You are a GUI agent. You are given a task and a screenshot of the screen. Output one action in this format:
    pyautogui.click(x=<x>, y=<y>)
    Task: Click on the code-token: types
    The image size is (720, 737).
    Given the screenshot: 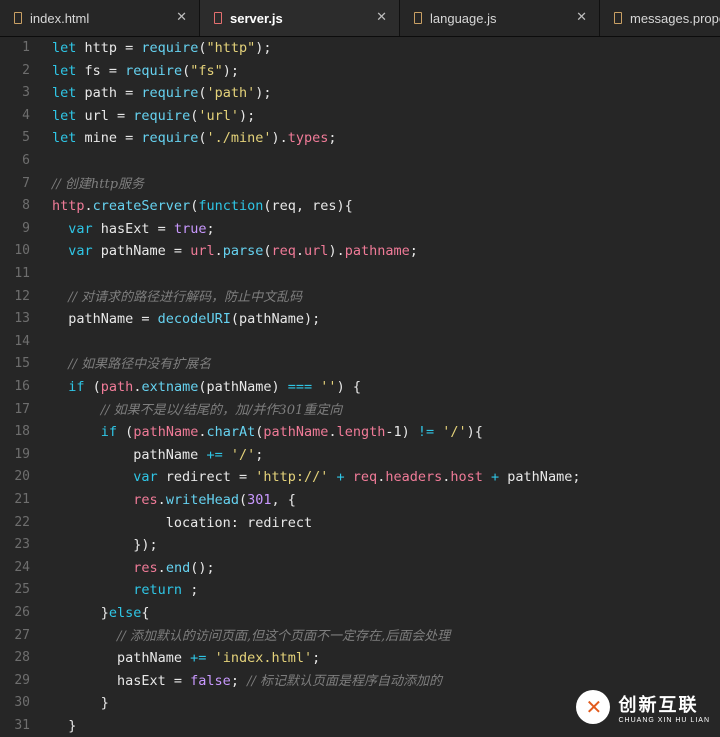 What is the action you would take?
    pyautogui.click(x=308, y=138)
    